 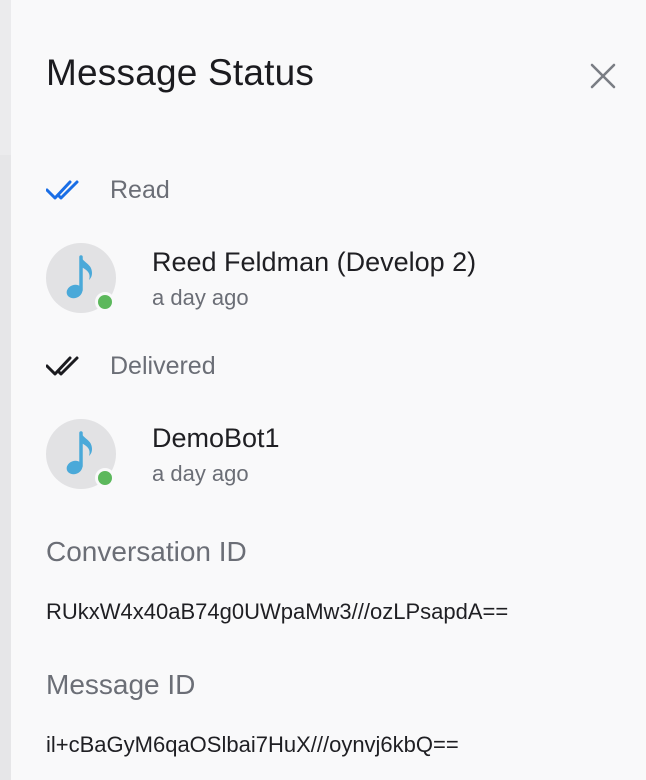 What do you see at coordinates (5, 77) in the screenshot?
I see `left-edge-strip-upper` at bounding box center [5, 77].